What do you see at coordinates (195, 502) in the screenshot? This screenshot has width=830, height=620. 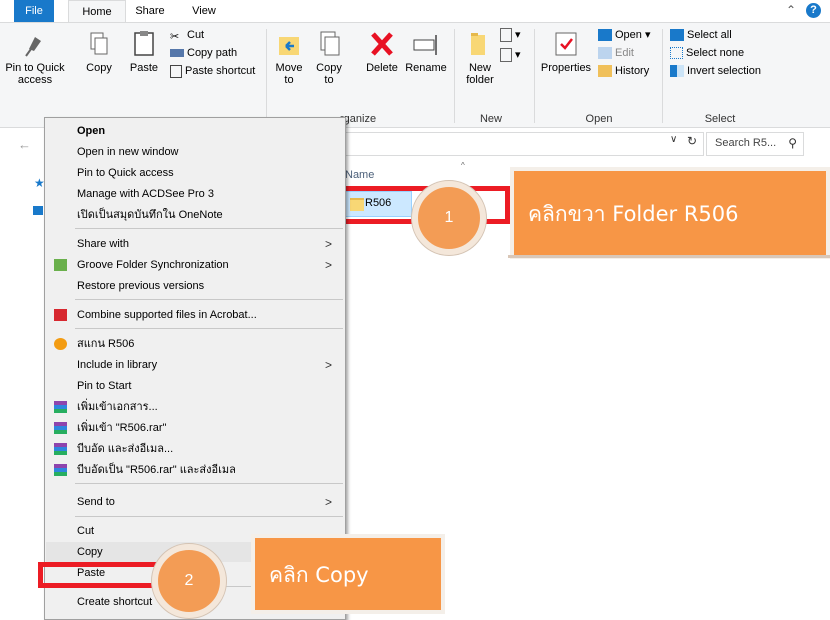 I see `menu-item-send-to: Send to >` at bounding box center [195, 502].